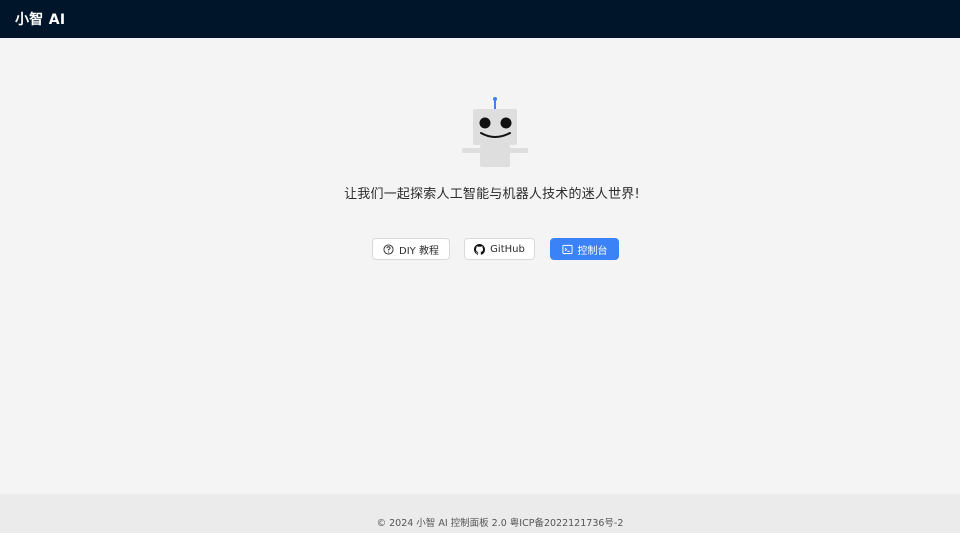  What do you see at coordinates (419, 251) in the screenshot?
I see `diy-tutorial-label: DIY 教程` at bounding box center [419, 251].